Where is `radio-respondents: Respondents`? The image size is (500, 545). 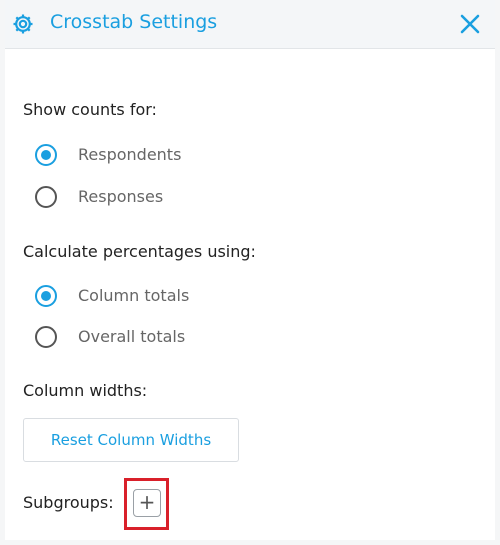 radio-respondents: Respondents is located at coordinates (185, 157).